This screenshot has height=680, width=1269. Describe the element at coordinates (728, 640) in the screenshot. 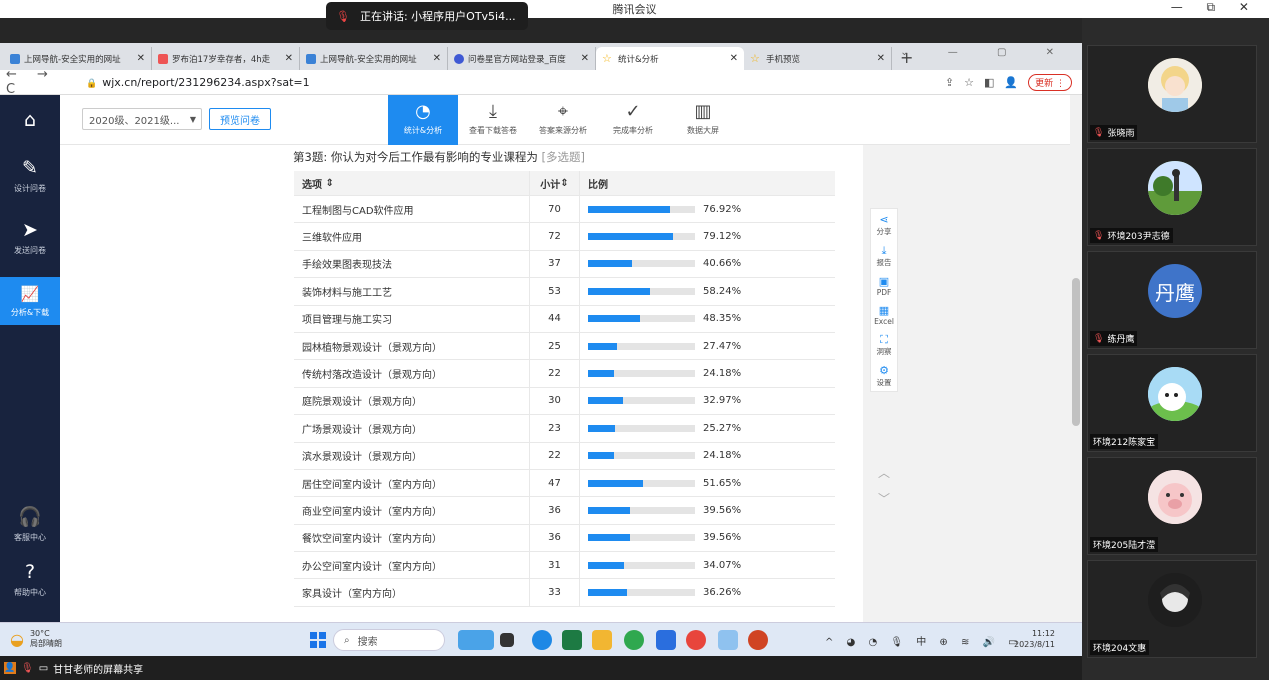

I see `photos-icon` at that location.